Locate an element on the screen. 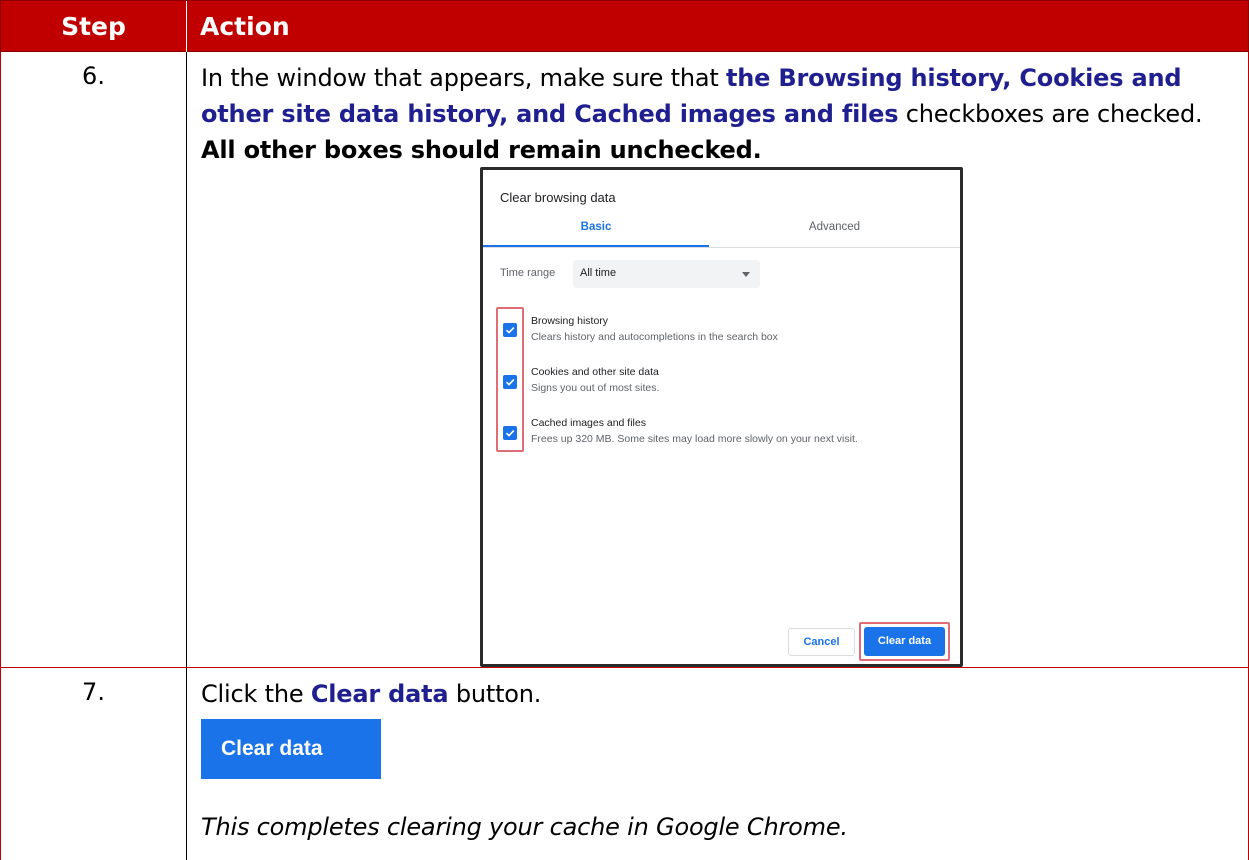 The image size is (1249, 860). tab-basic: Basic is located at coordinates (596, 227).